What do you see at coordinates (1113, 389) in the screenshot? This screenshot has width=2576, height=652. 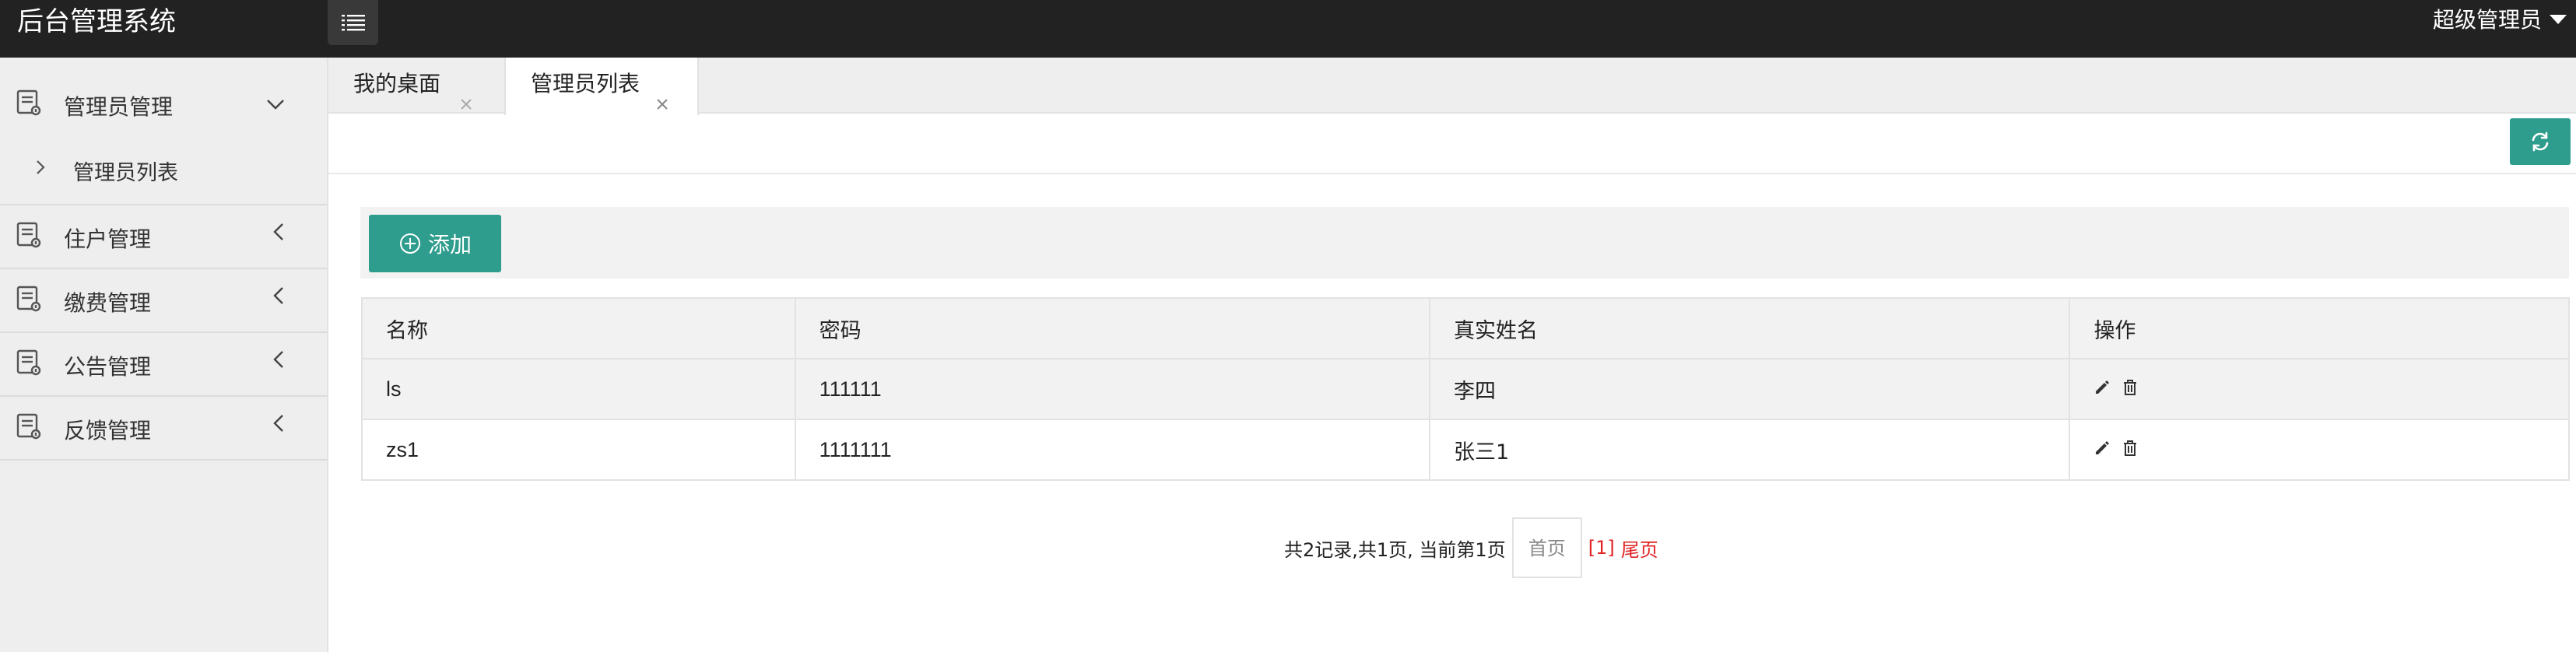 I see `cell-password: 111111` at bounding box center [1113, 389].